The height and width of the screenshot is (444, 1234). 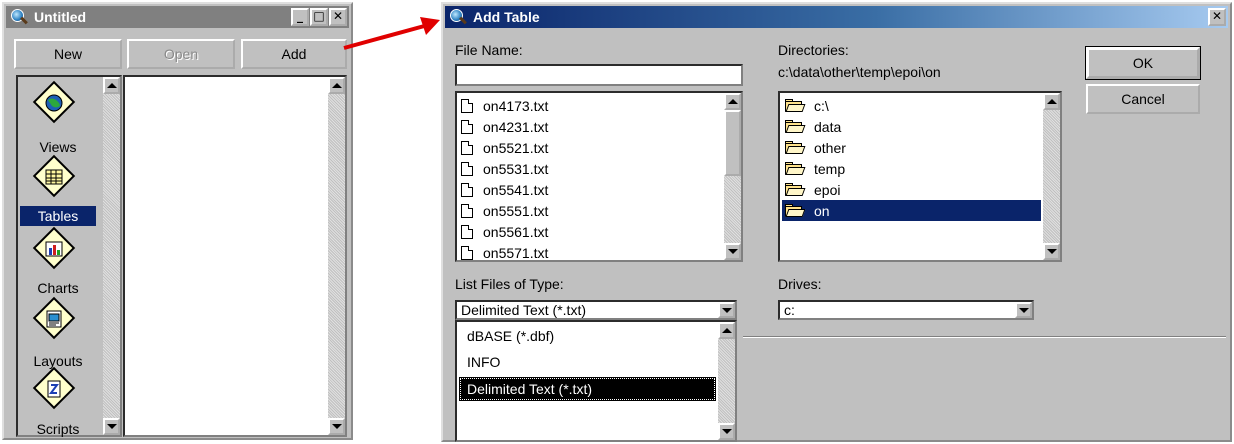 What do you see at coordinates (111, 256) in the screenshot?
I see `doc-type-scrollbar` at bounding box center [111, 256].